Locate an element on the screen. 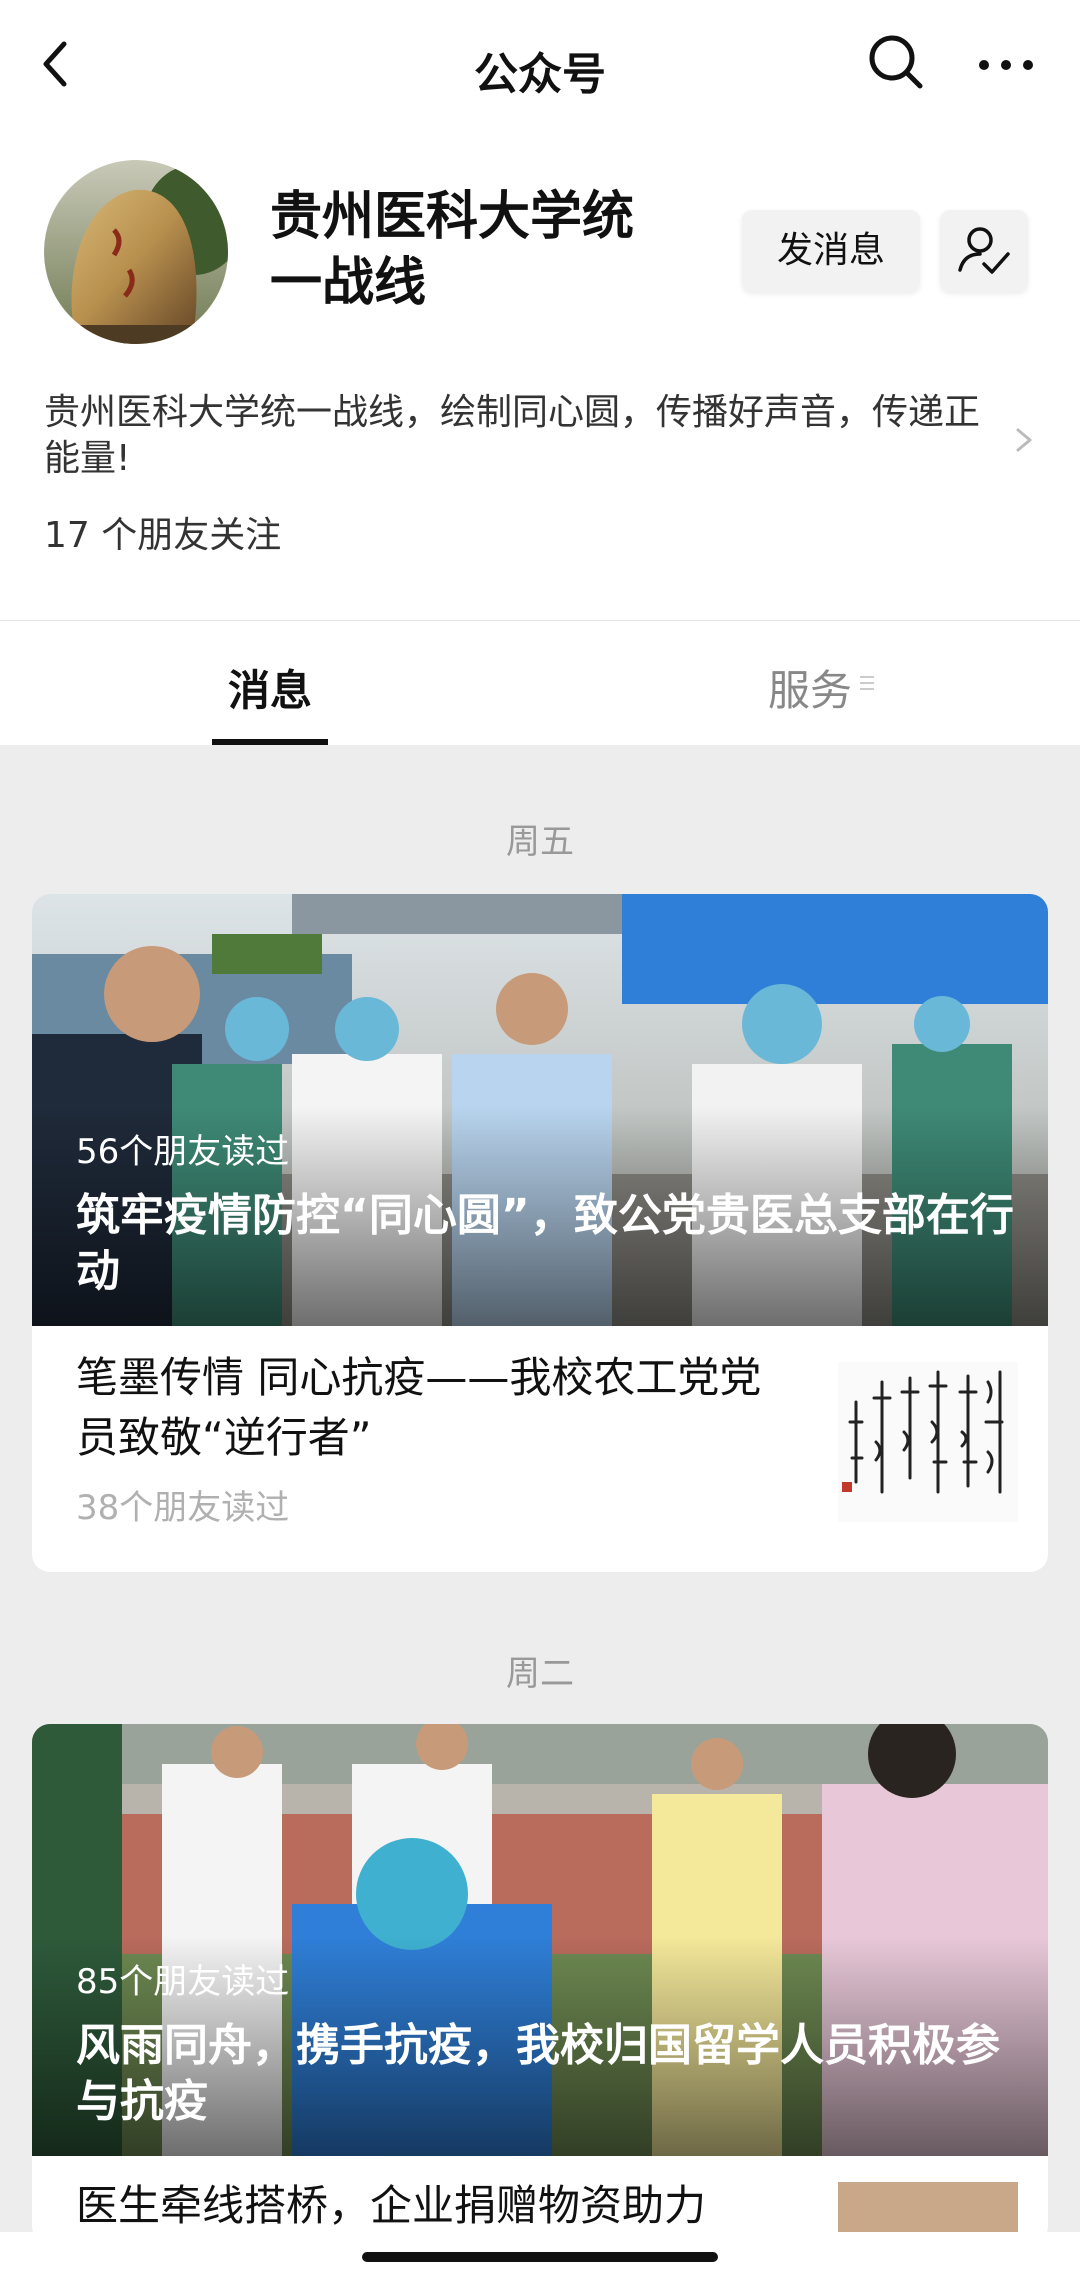  search-icon is located at coordinates (896, 62).